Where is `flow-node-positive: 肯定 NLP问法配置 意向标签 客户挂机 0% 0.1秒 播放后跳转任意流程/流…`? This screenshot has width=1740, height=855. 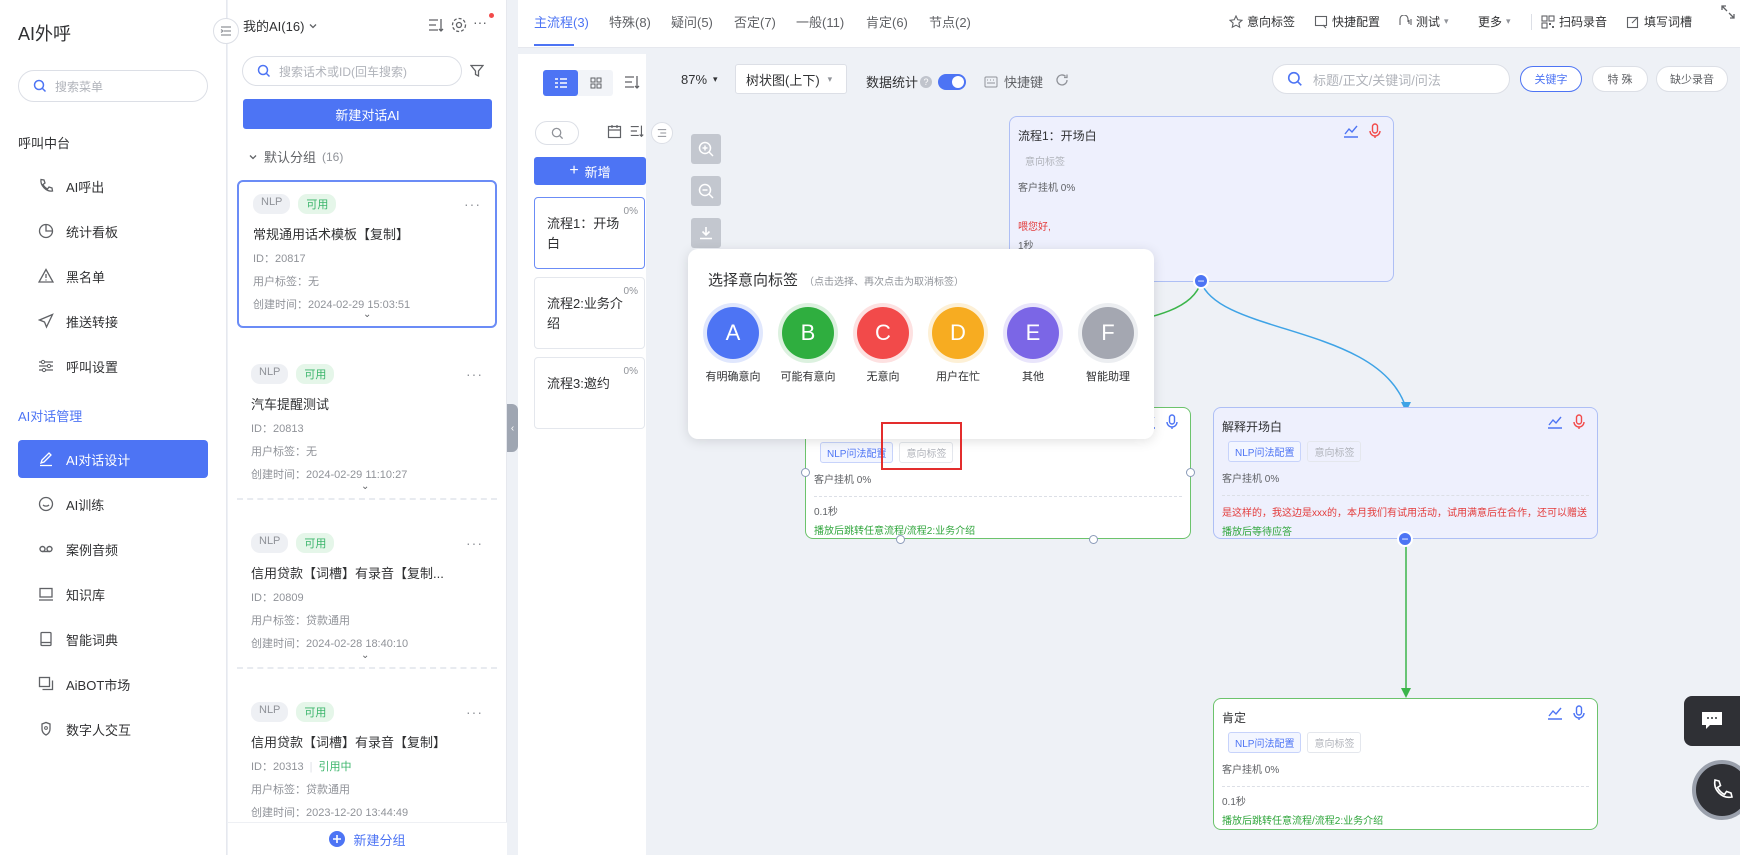
flow-node-positive: 肯定 NLP问法配置 意向标签 客户挂机 0% 0.1秒 播放后跳转任意流程/流… is located at coordinates (1405, 764).